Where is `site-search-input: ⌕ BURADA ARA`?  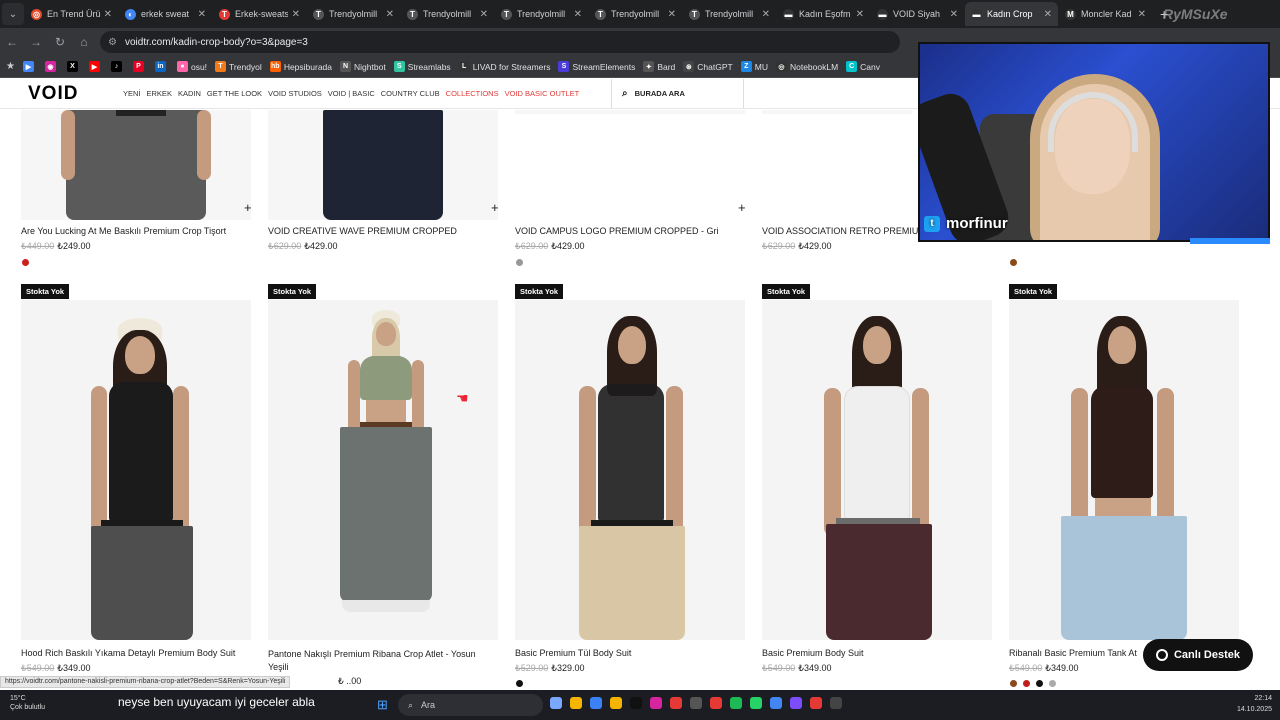 site-search-input: ⌕ BURADA ARA is located at coordinates (677, 93).